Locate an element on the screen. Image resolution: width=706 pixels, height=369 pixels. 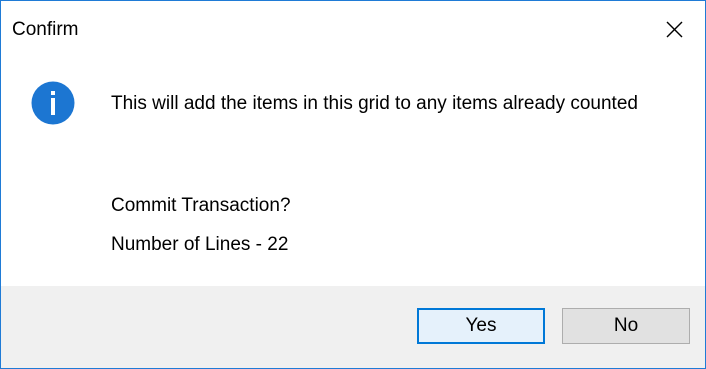
info-icon is located at coordinates (53, 103).